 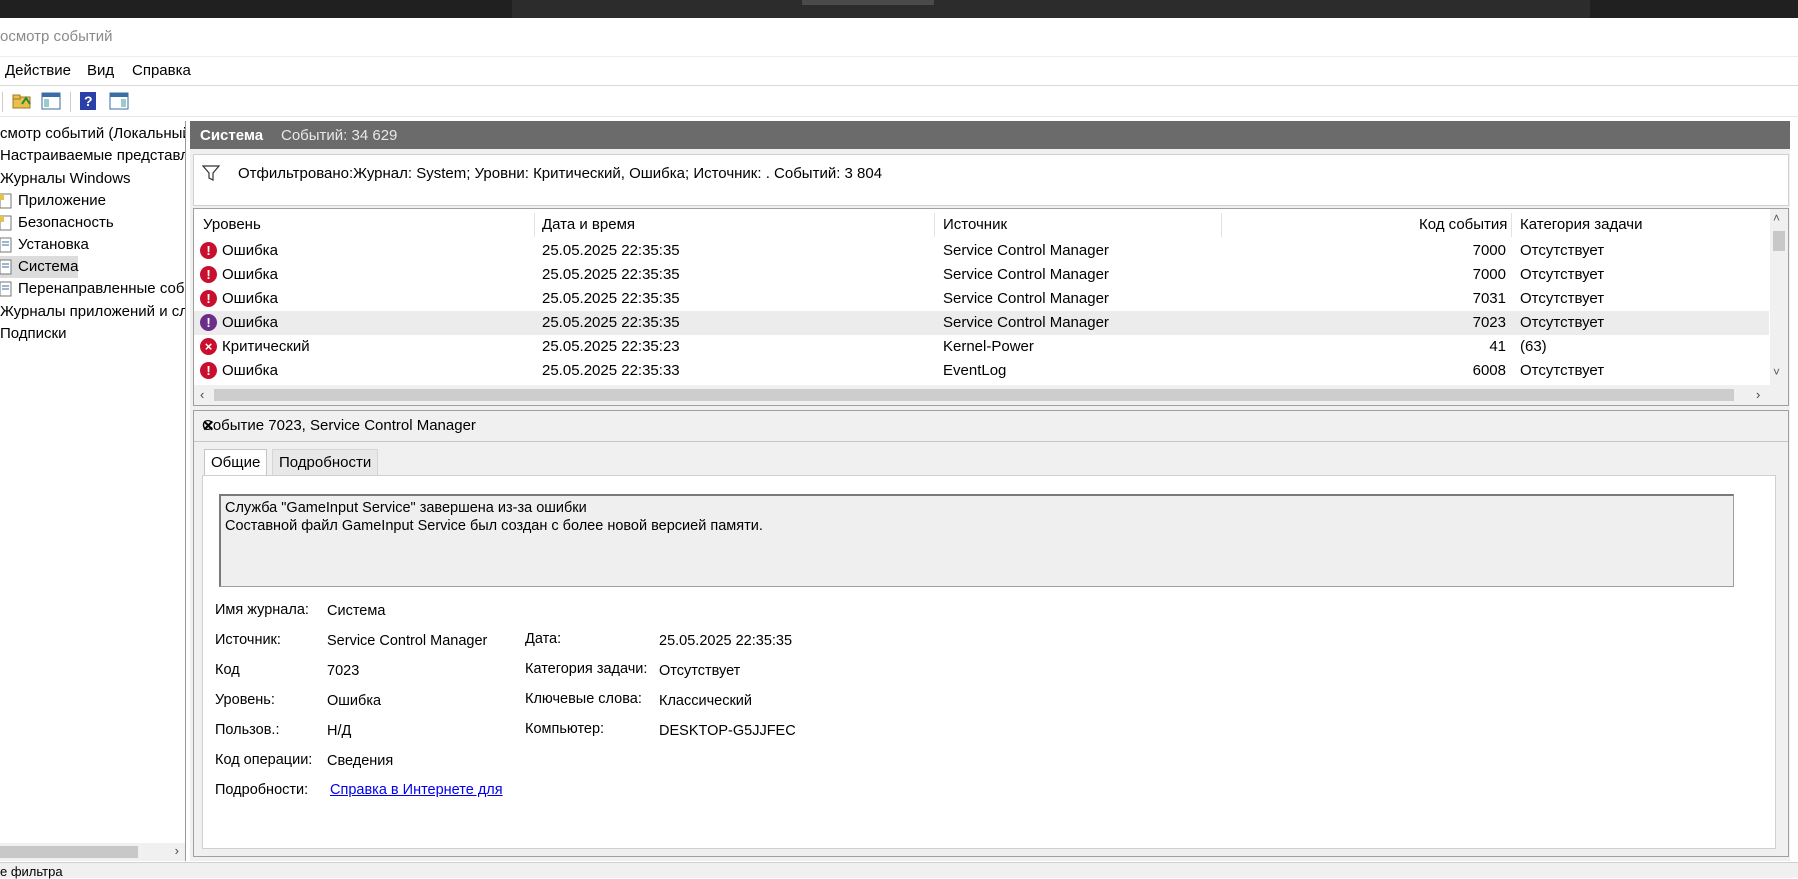 I want to click on log-header: Система Событий: 34 629, so click(x=990, y=135).